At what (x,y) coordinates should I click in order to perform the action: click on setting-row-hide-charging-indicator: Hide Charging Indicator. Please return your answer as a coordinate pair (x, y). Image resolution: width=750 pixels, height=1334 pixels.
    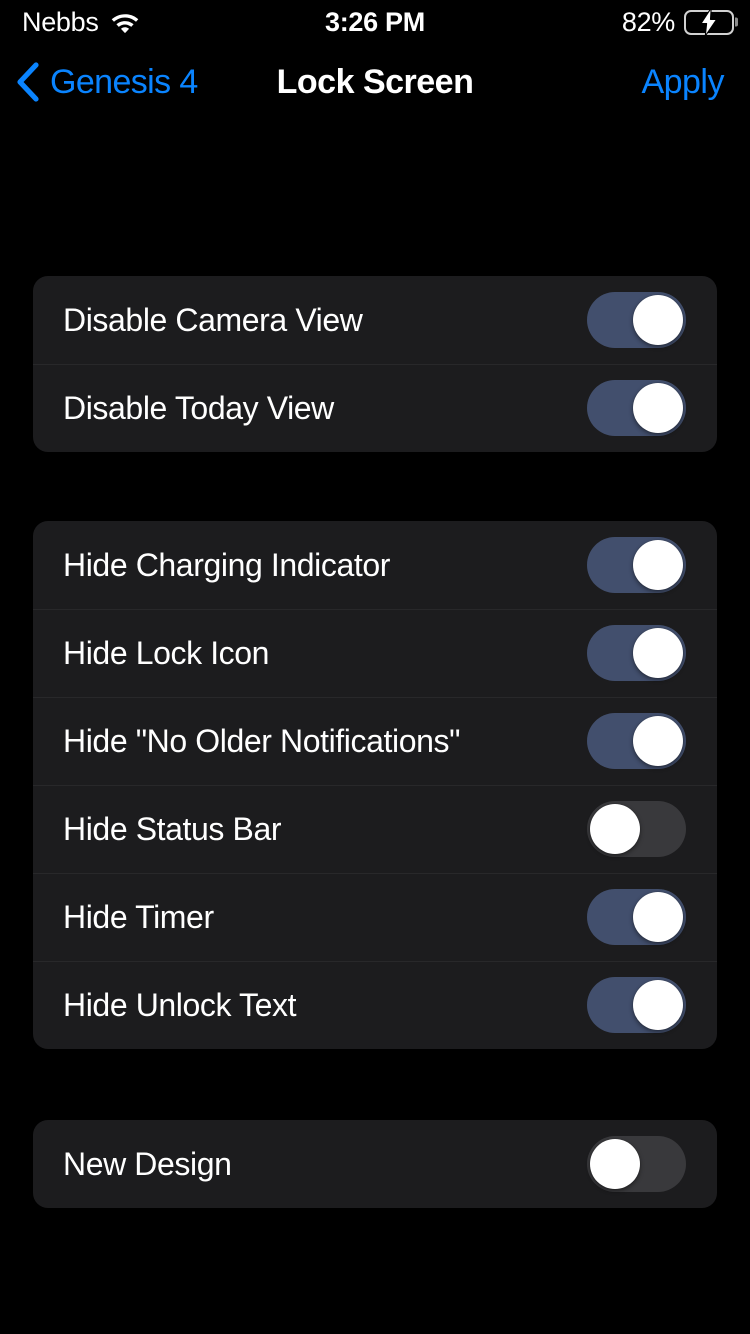
    Looking at the image, I should click on (375, 565).